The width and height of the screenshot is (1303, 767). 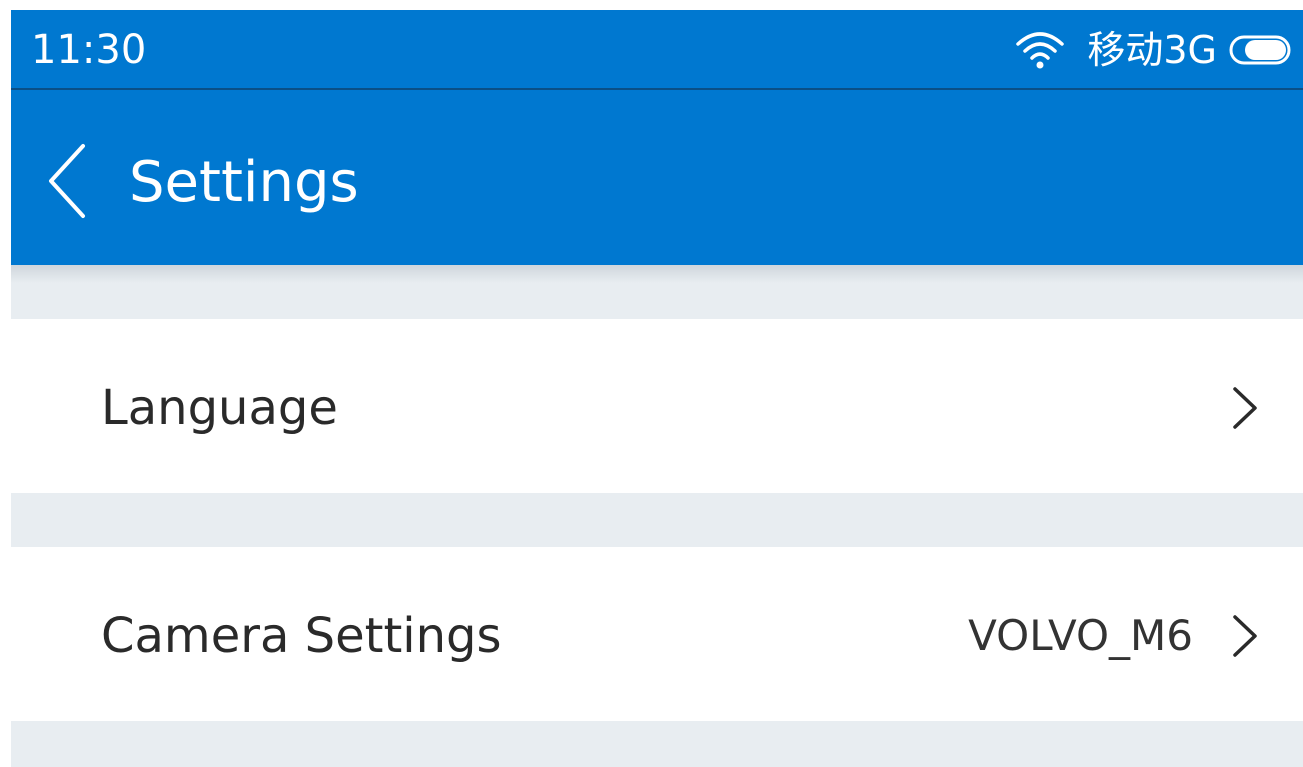 I want to click on battery-icon, so click(x=1260, y=50).